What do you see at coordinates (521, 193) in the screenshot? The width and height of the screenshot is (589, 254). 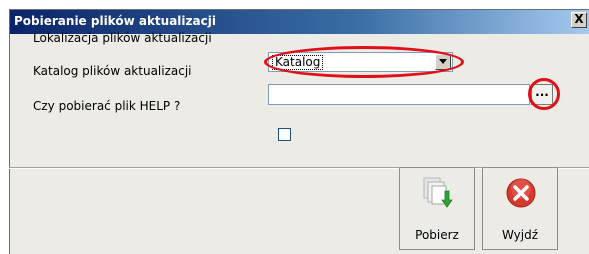 I see `exit-x-icon` at bounding box center [521, 193].